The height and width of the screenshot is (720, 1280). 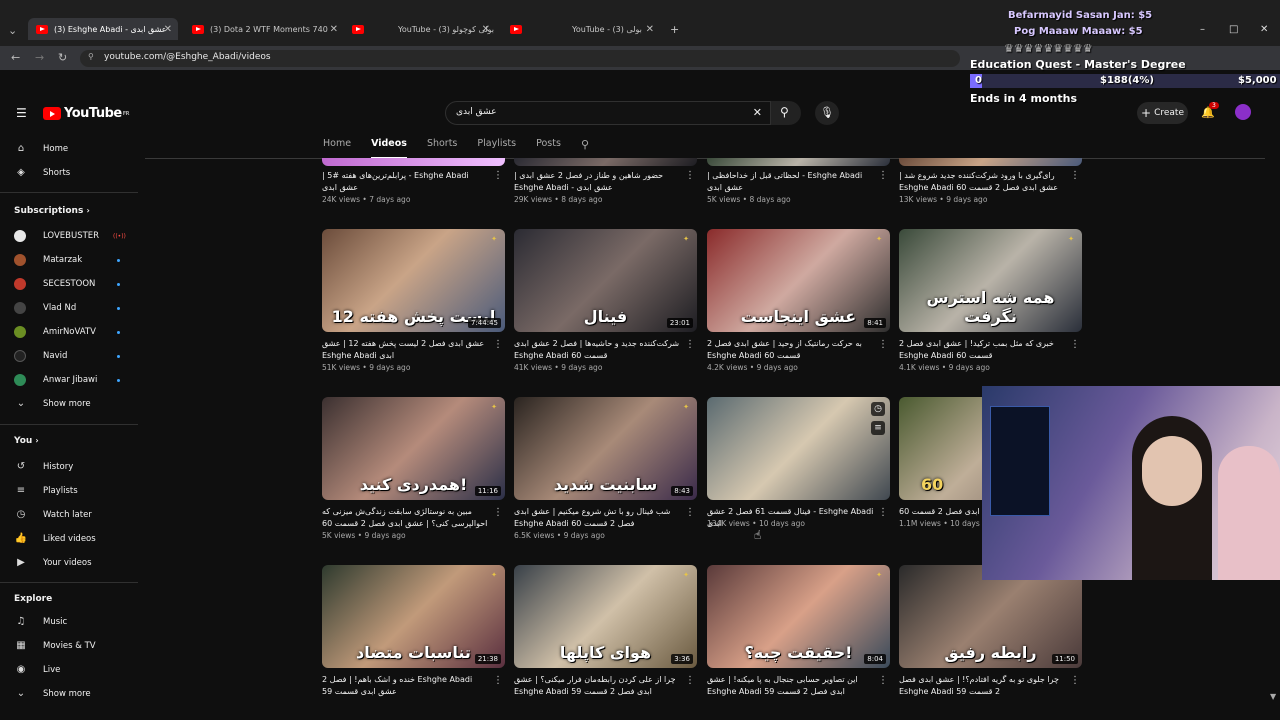 I want to click on you-header: You ›, so click(x=26, y=441).